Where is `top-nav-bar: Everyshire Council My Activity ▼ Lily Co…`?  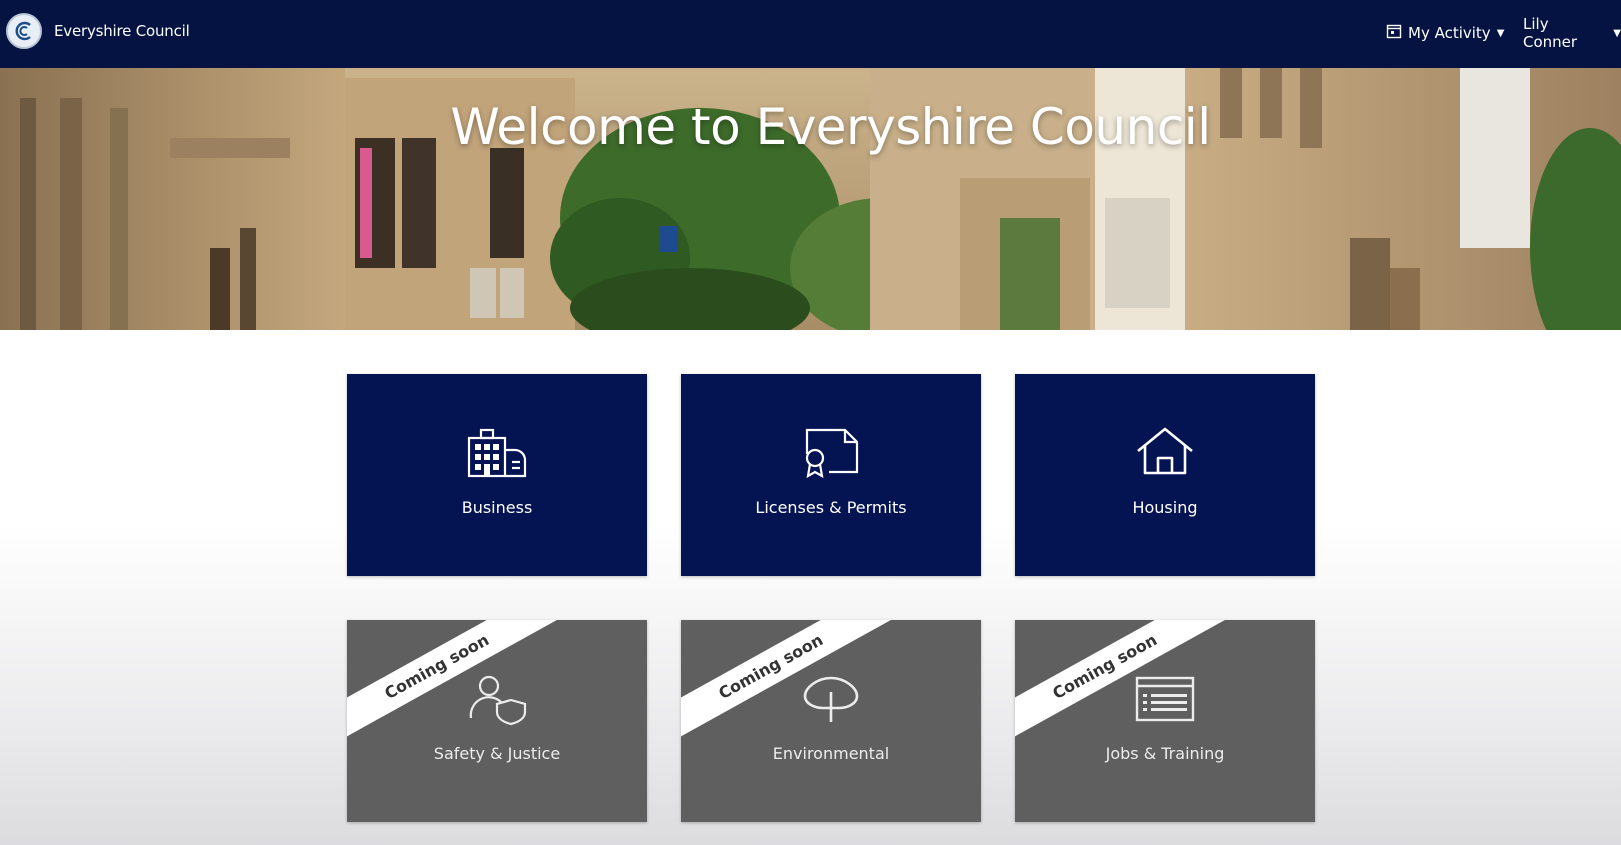 top-nav-bar: Everyshire Council My Activity ▼ Lily Co… is located at coordinates (810, 34).